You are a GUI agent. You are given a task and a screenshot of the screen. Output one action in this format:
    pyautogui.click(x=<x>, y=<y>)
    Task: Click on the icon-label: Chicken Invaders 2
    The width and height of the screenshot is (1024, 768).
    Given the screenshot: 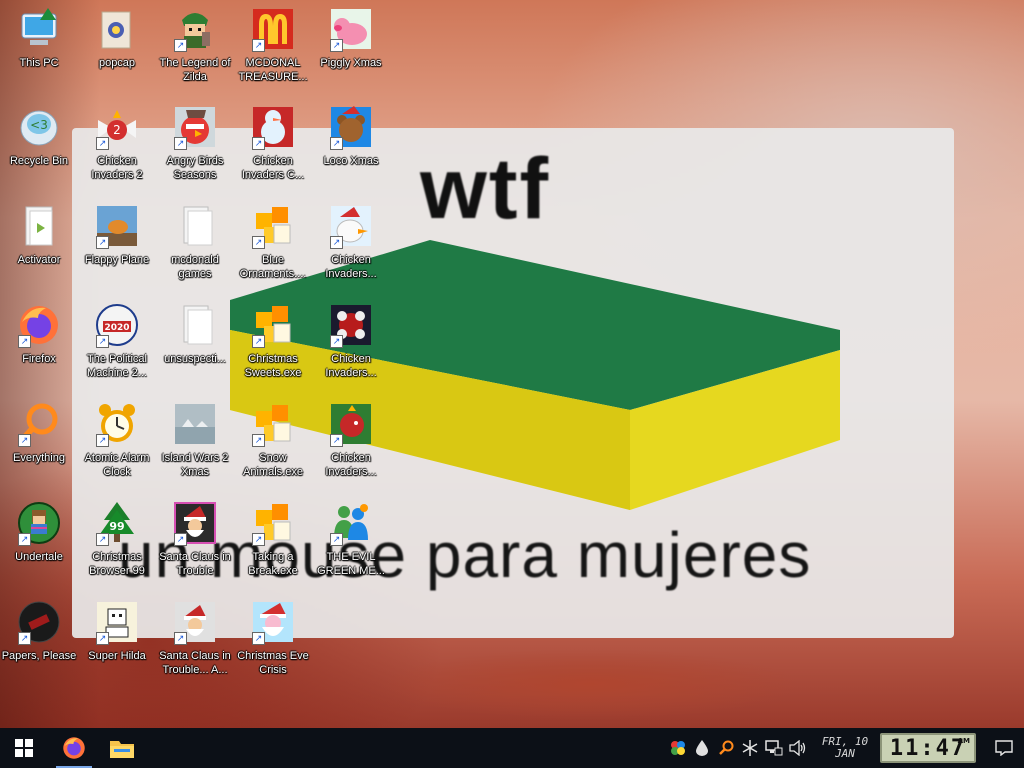 What is the action you would take?
    pyautogui.click(x=117, y=168)
    